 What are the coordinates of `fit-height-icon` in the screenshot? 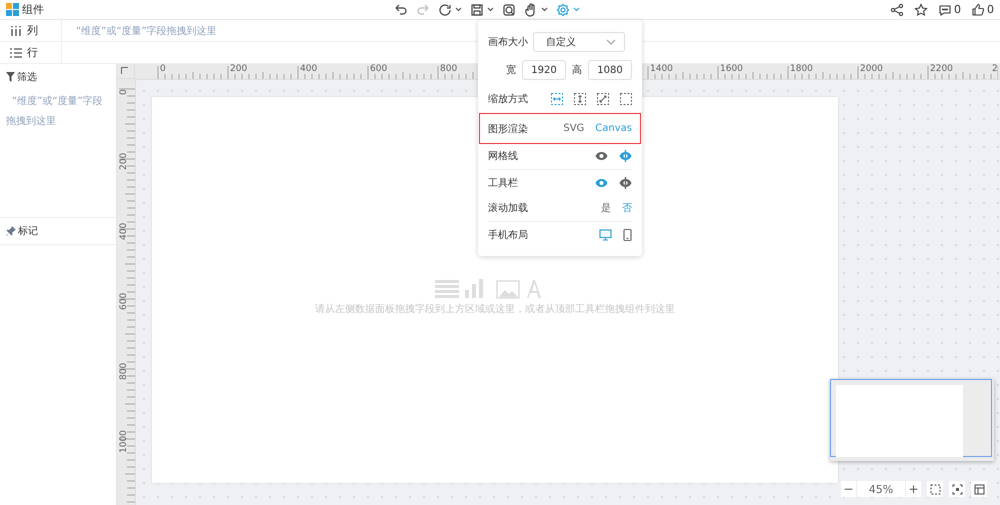 It's located at (580, 98).